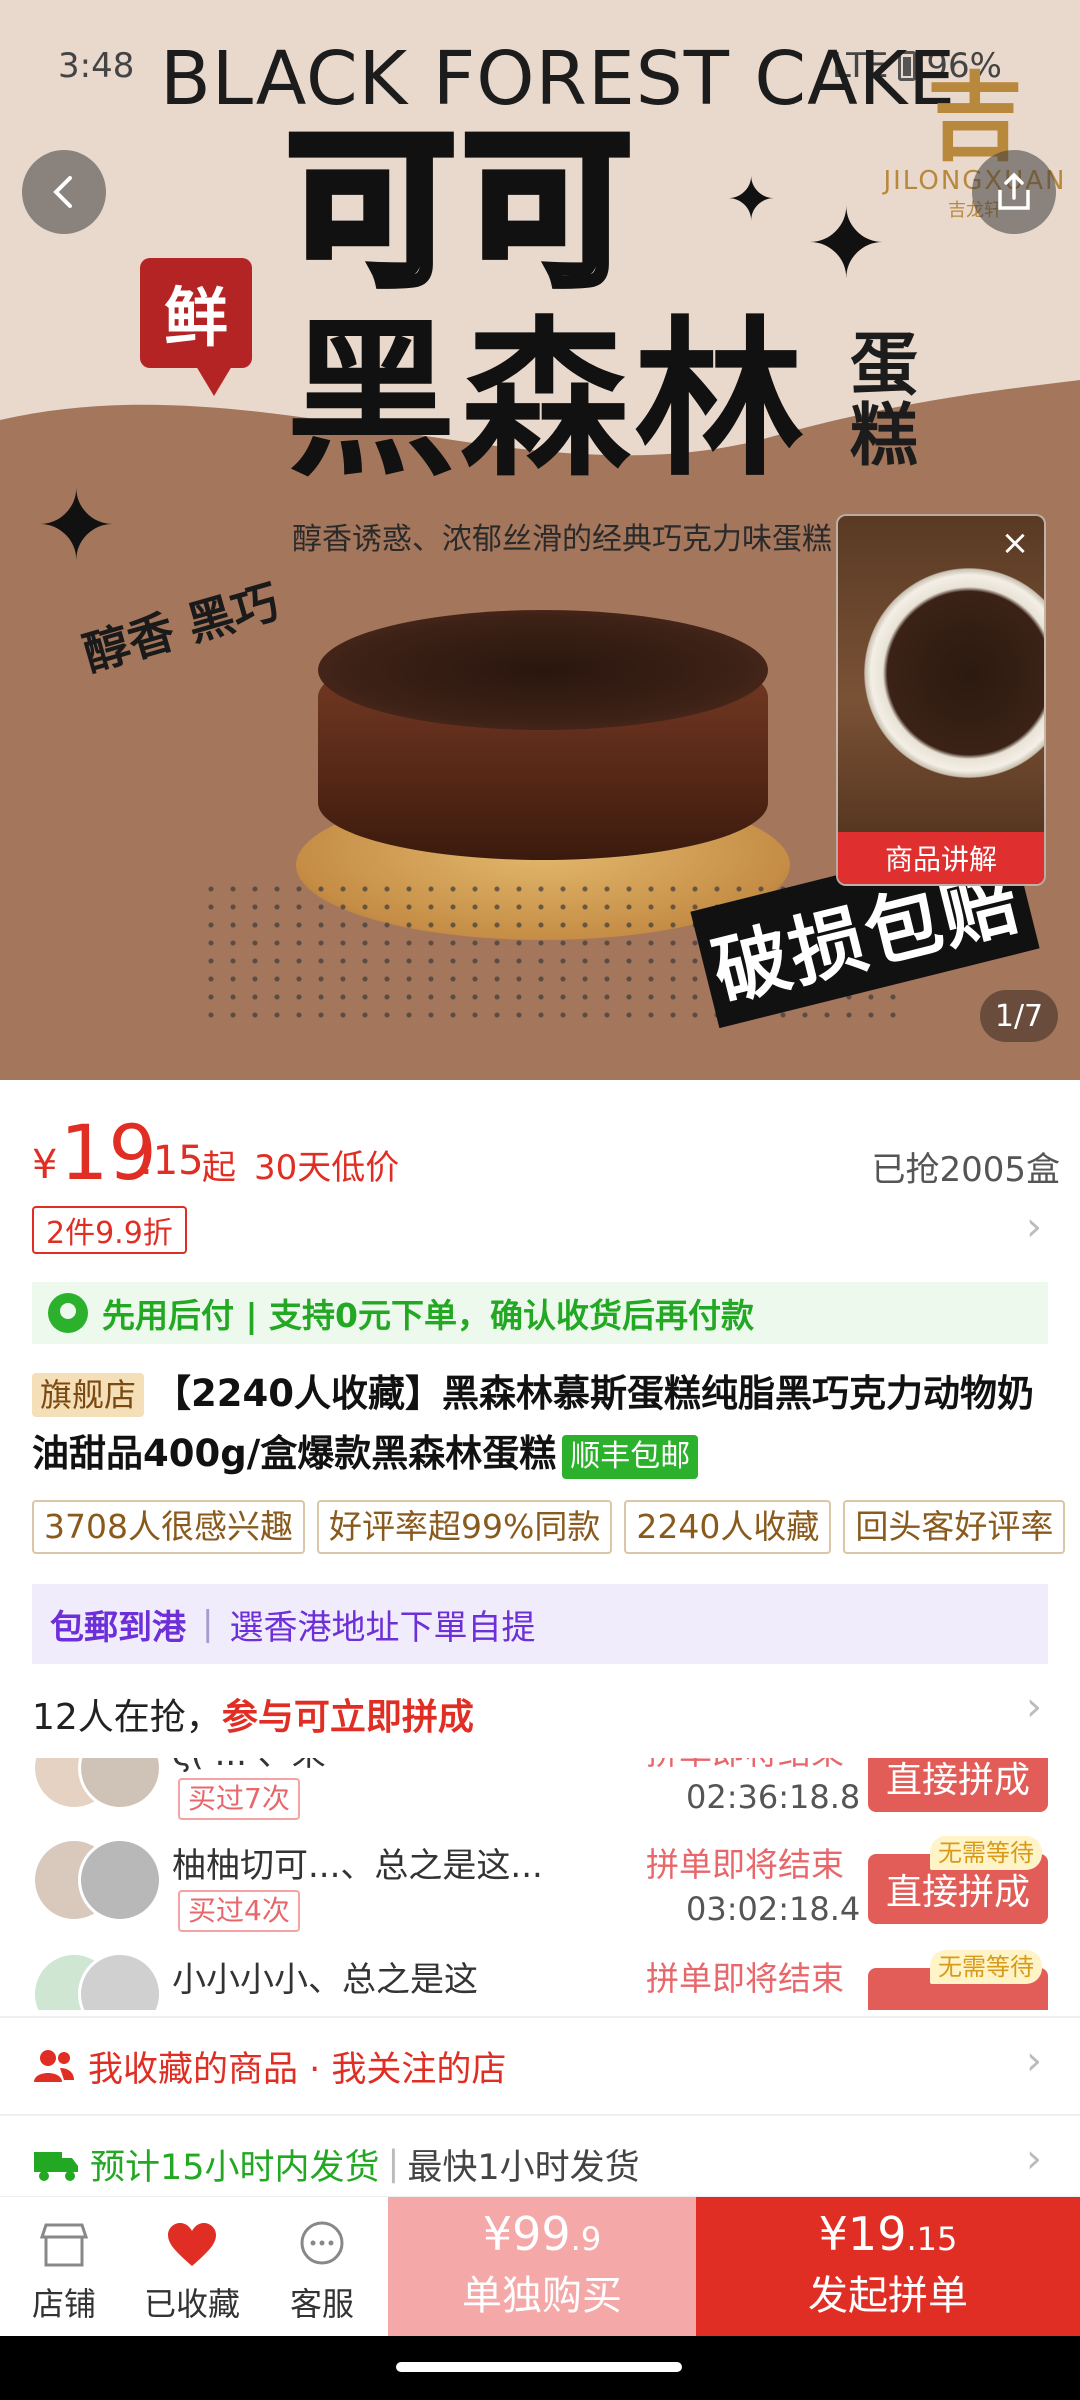 This screenshot has width=1080, height=2400. What do you see at coordinates (45, 1165) in the screenshot?
I see `price-currency: ¥` at bounding box center [45, 1165].